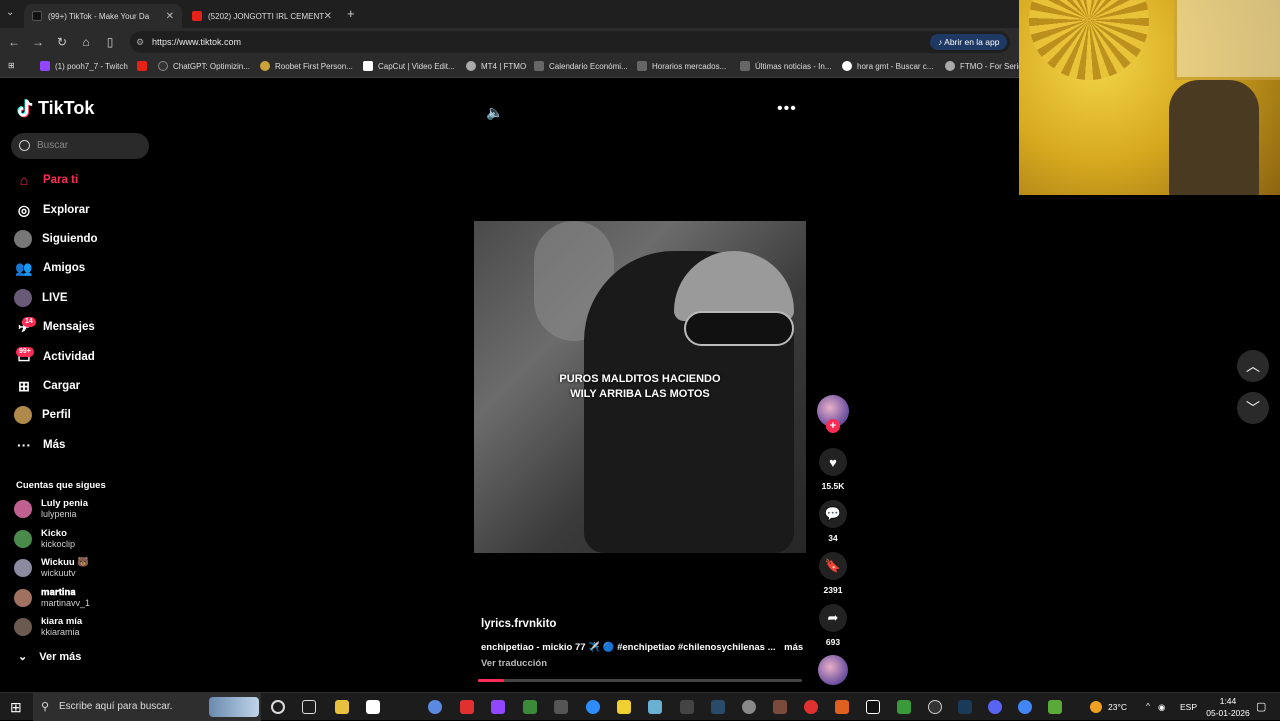 The height and width of the screenshot is (721, 1280). I want to click on music-disc-icon, so click(833, 670).